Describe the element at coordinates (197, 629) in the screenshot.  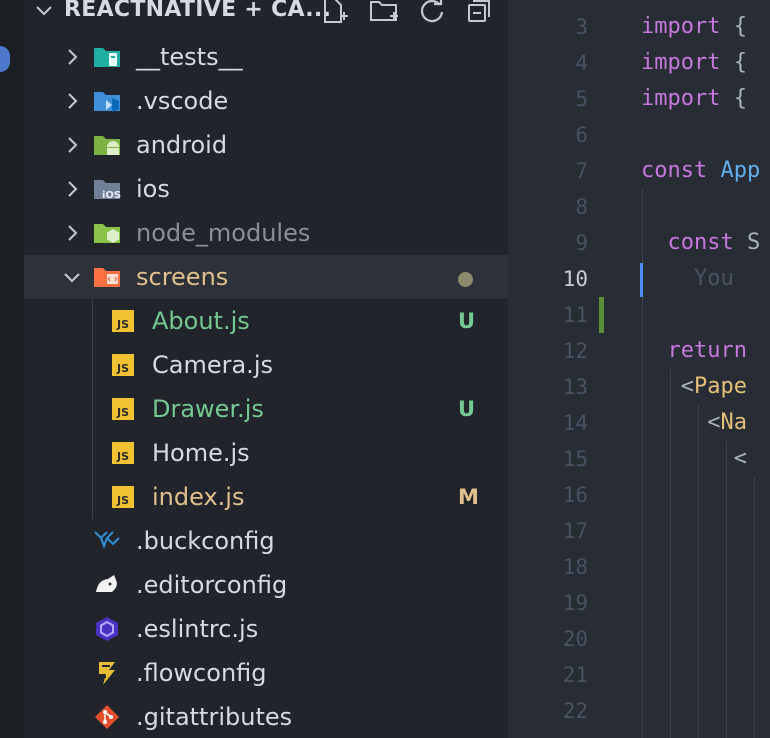
I see `tree-item-label: .eslintrc.js` at that location.